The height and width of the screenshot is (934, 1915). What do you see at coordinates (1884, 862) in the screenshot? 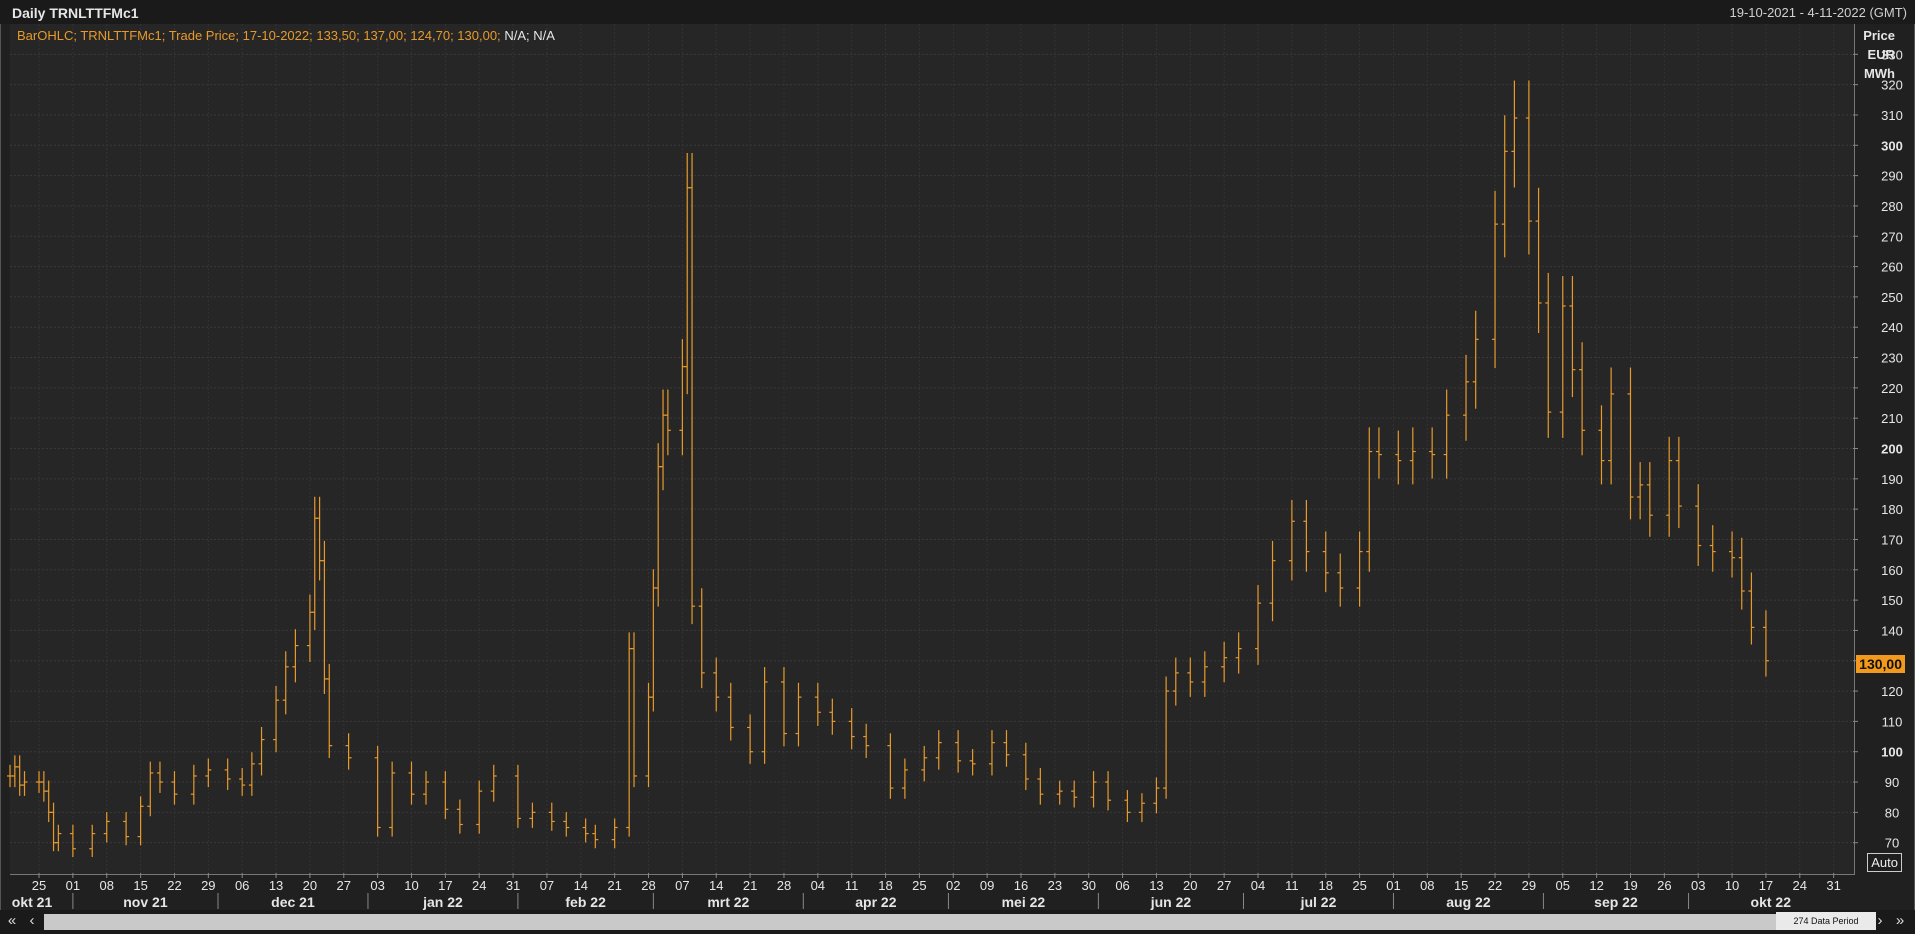
I see `auto-scale-button: Auto` at bounding box center [1884, 862].